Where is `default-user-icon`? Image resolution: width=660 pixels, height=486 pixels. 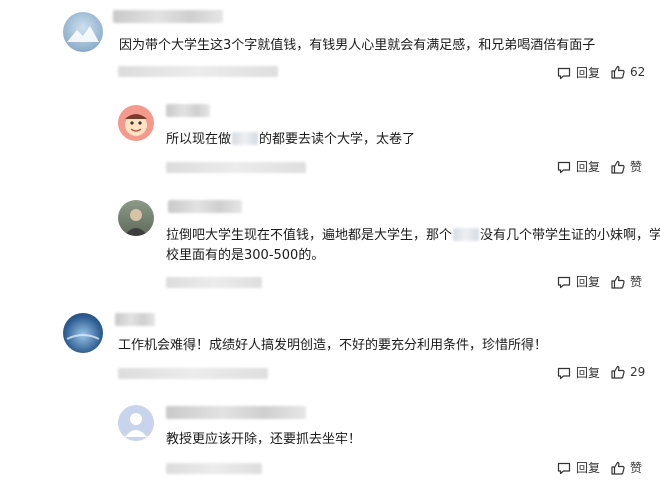
default-user-icon is located at coordinates (136, 425).